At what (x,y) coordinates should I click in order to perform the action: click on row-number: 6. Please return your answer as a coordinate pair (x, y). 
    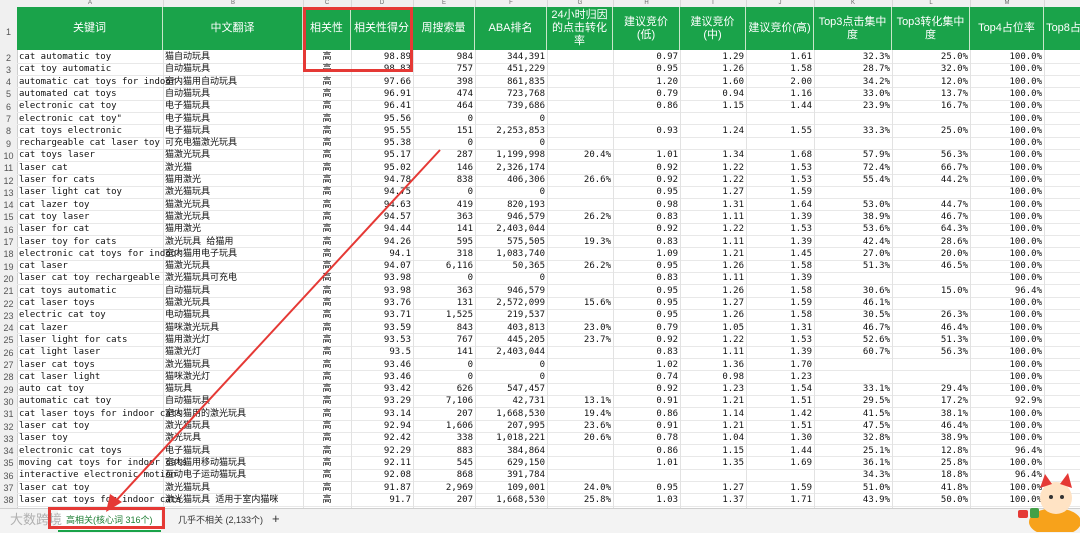
    Looking at the image, I should click on (8, 107).